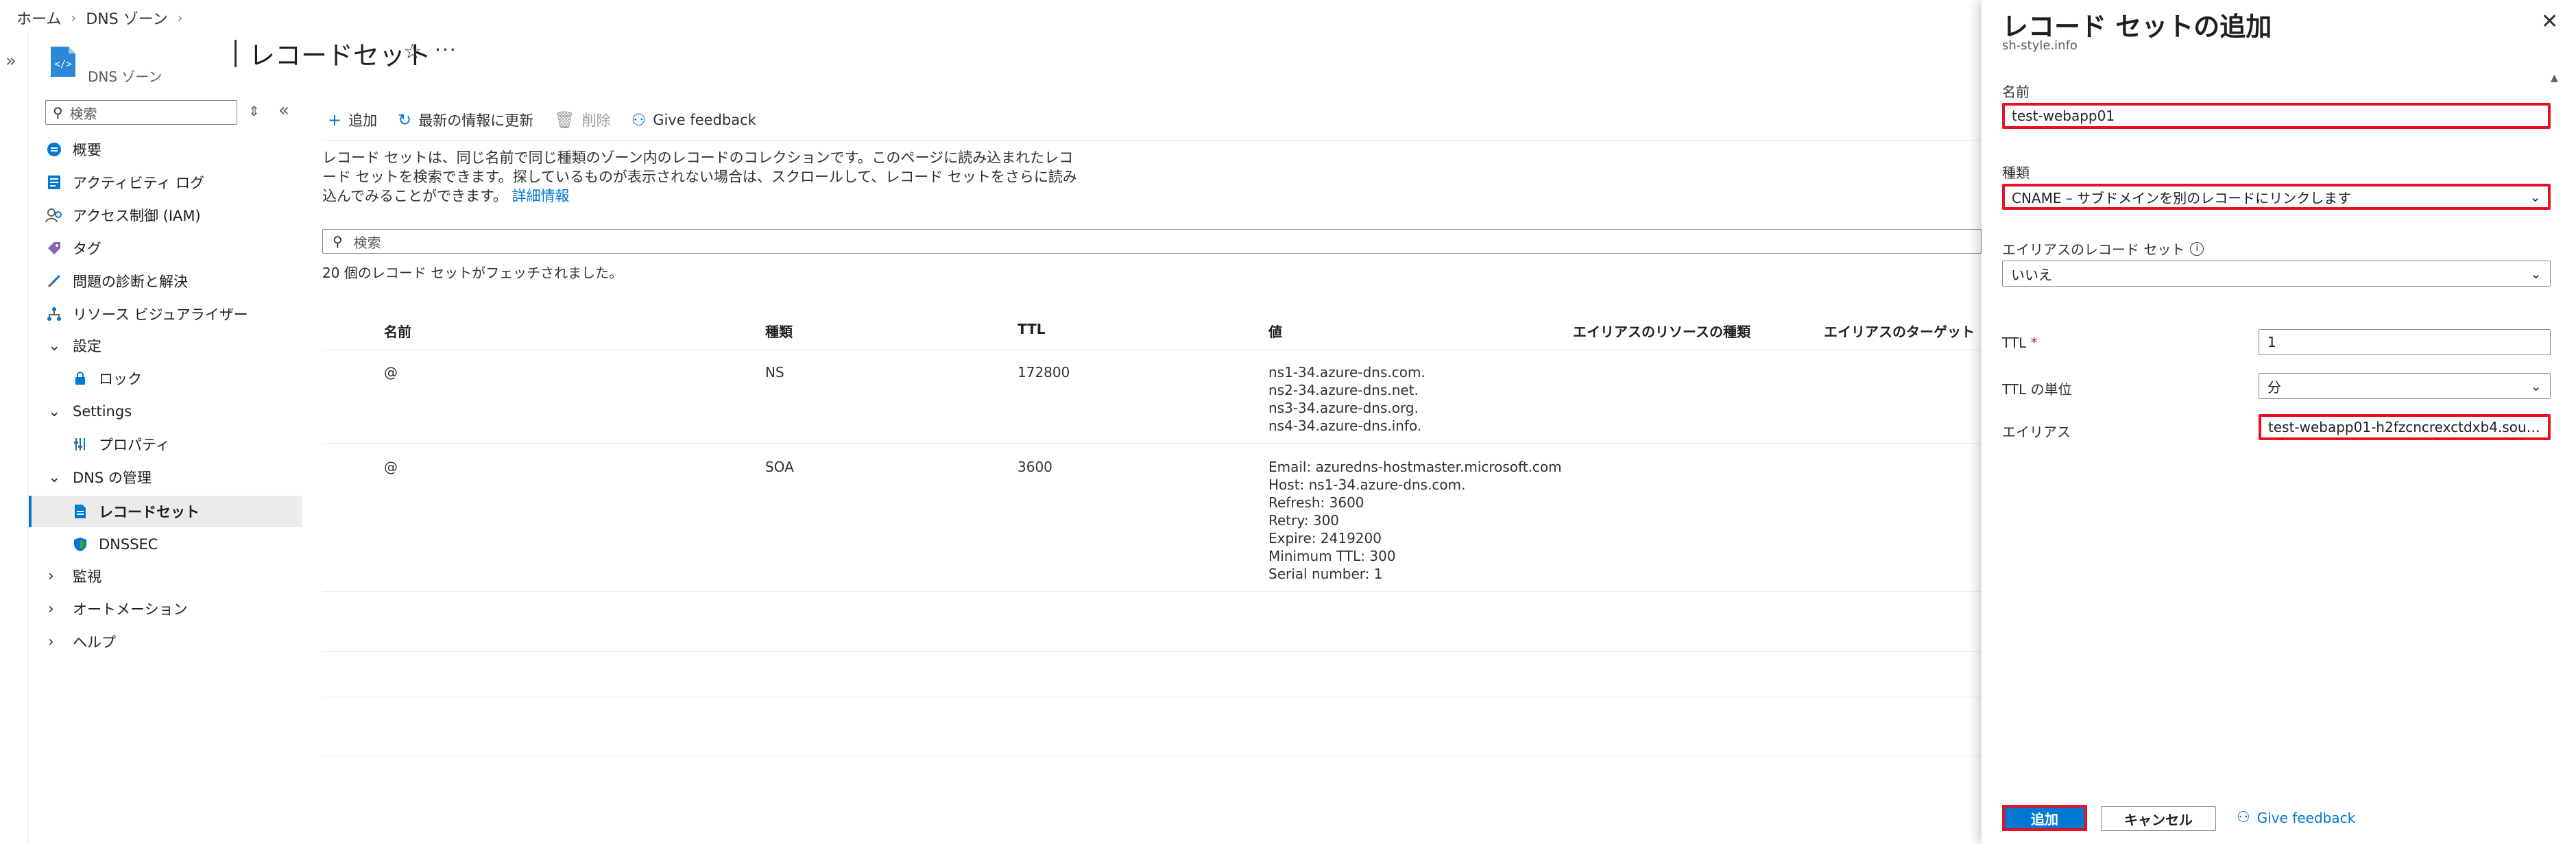 This screenshot has height=844, width=2576. What do you see at coordinates (87, 576) in the screenshot?
I see `sidebar-group-label: 監視` at bounding box center [87, 576].